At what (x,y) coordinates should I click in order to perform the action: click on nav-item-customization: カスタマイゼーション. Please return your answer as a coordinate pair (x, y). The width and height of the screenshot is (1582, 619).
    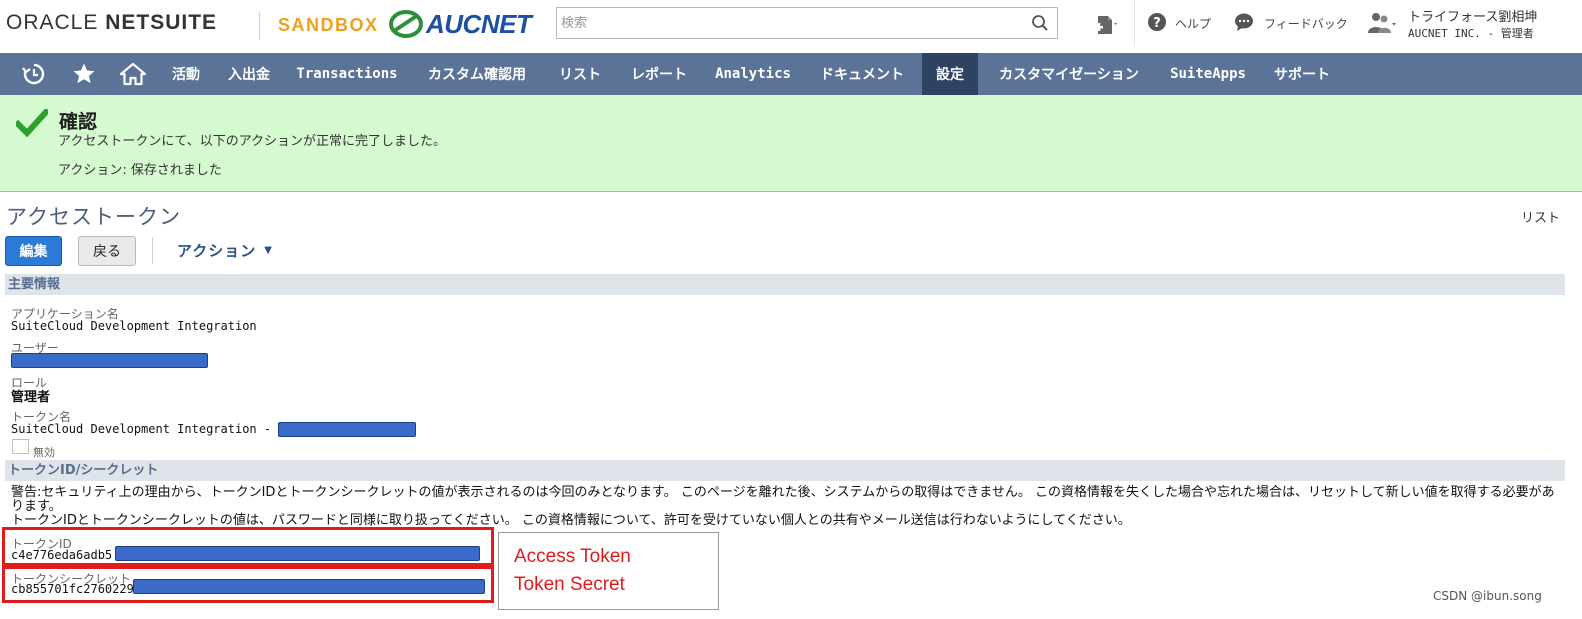
    Looking at the image, I should click on (1069, 74).